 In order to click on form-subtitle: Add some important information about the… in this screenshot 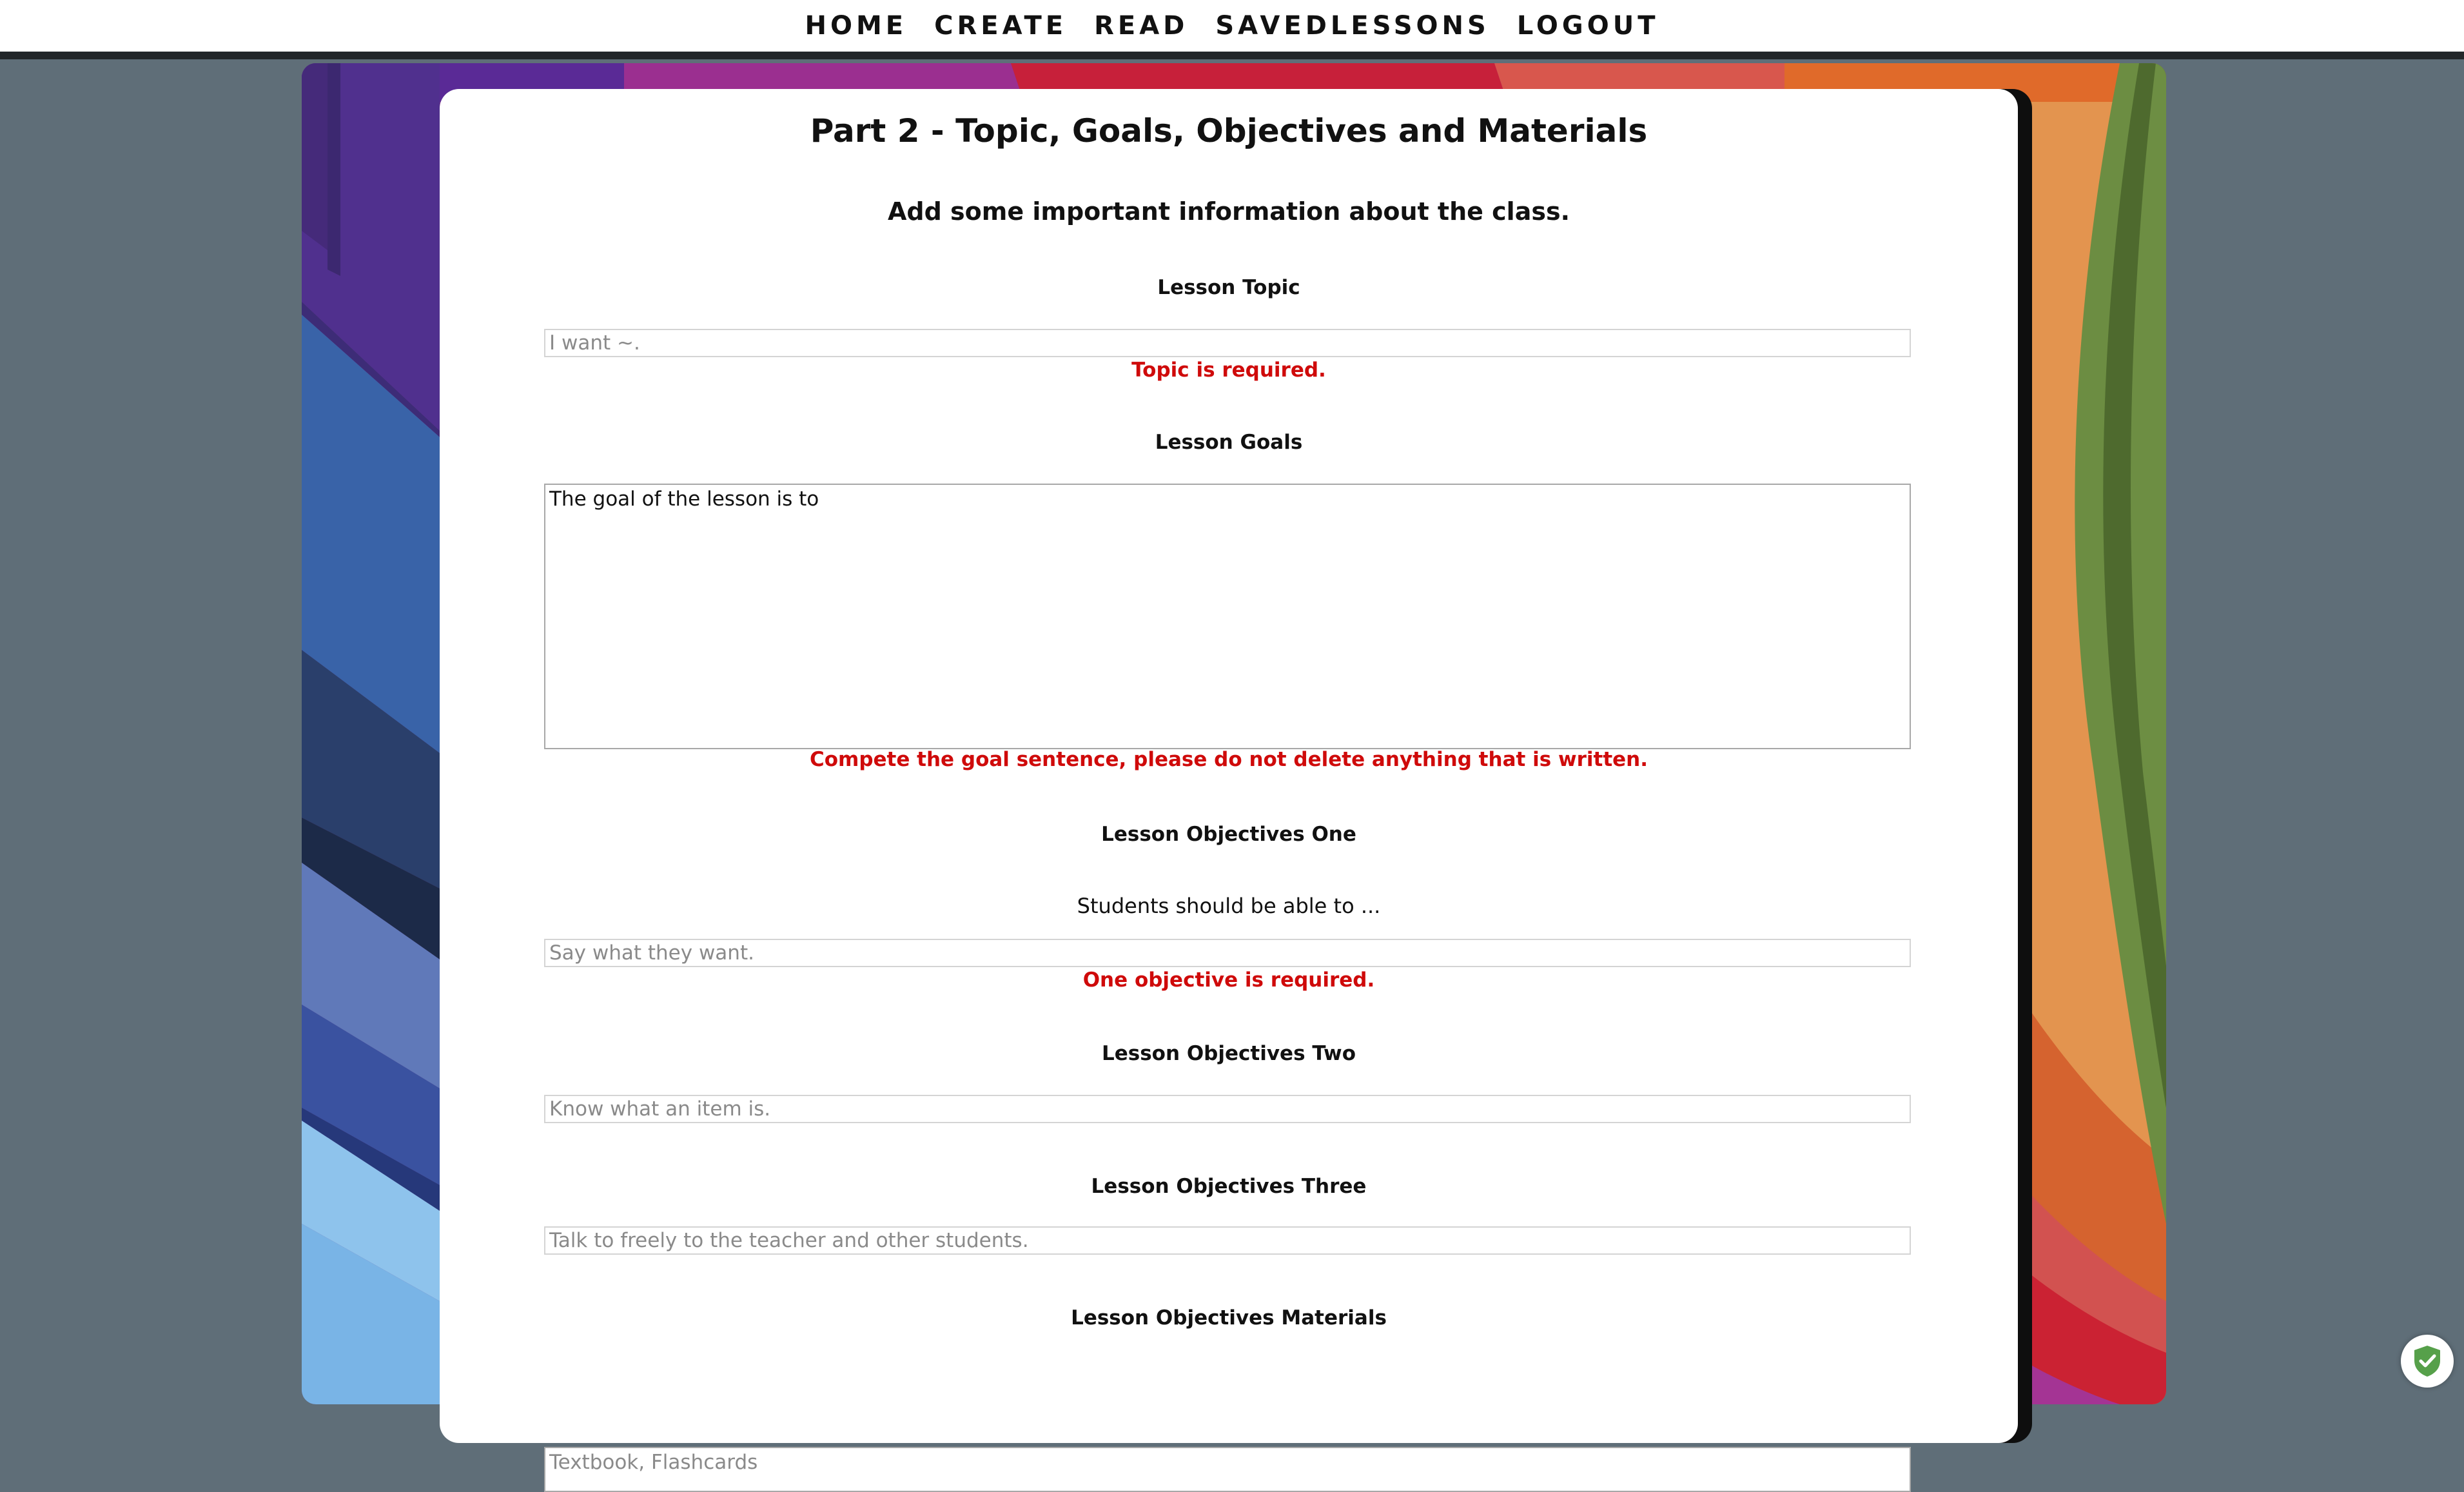, I will do `click(1228, 211)`.